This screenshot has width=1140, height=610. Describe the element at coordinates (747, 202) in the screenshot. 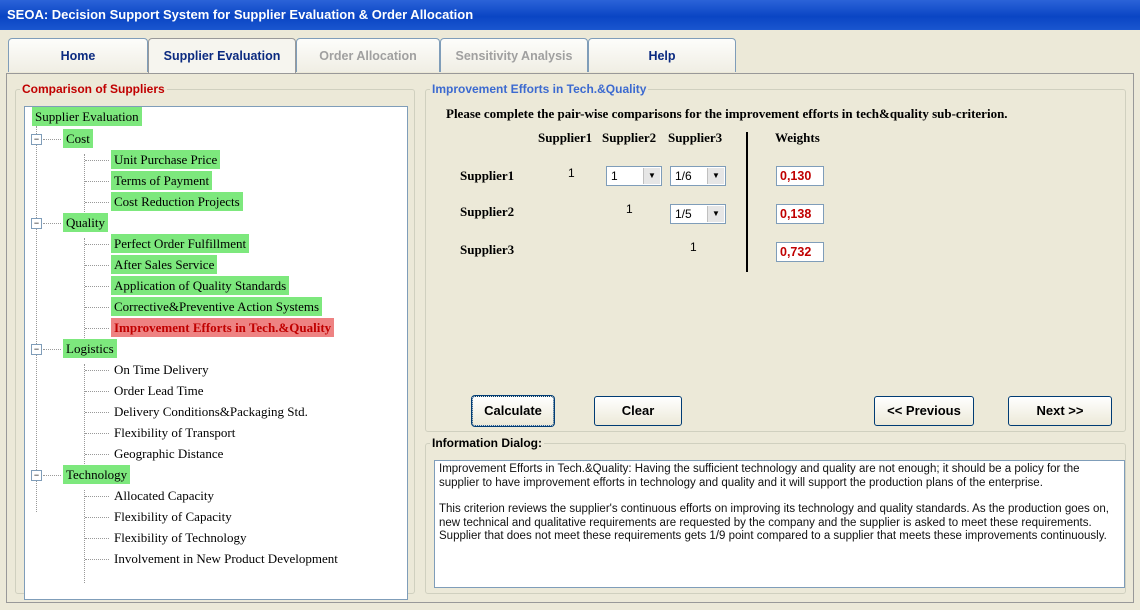

I see `divider` at that location.